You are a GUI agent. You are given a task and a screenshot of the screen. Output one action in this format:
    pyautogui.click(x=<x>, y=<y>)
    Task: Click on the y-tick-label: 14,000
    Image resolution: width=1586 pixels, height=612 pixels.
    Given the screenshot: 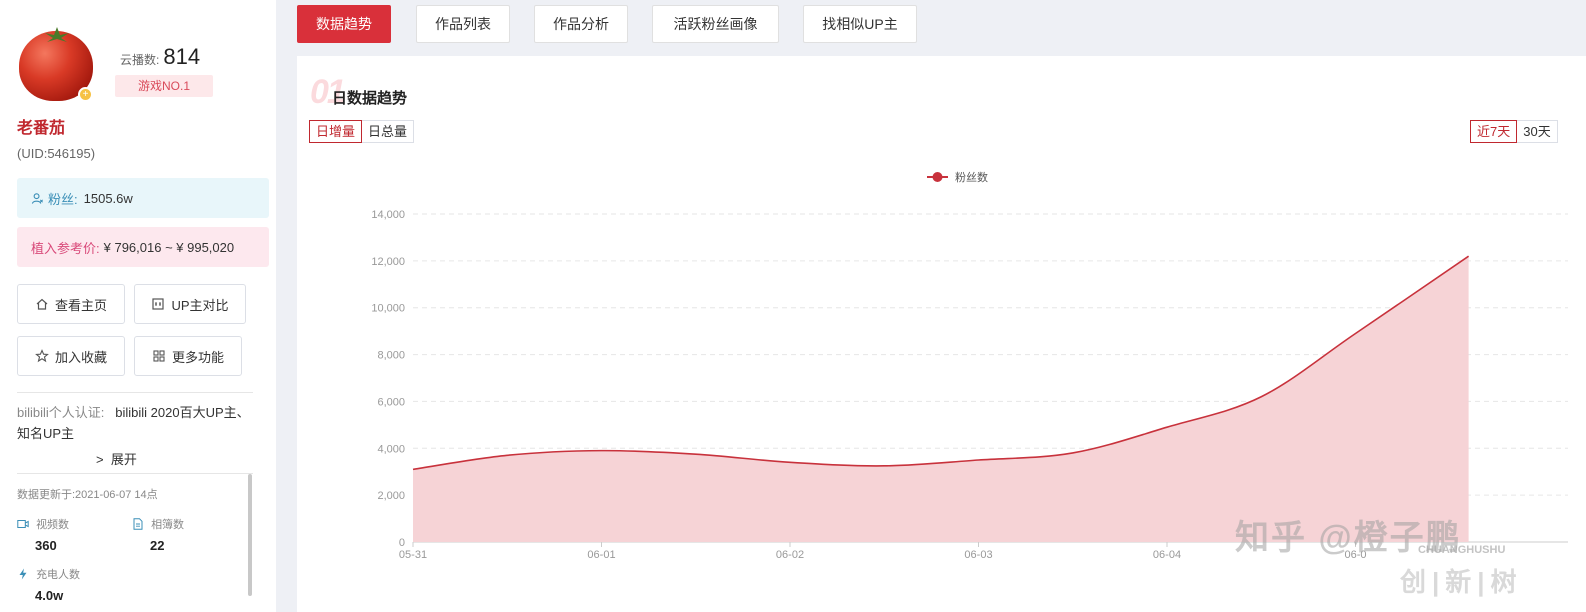 What is the action you would take?
    pyautogui.click(x=388, y=215)
    